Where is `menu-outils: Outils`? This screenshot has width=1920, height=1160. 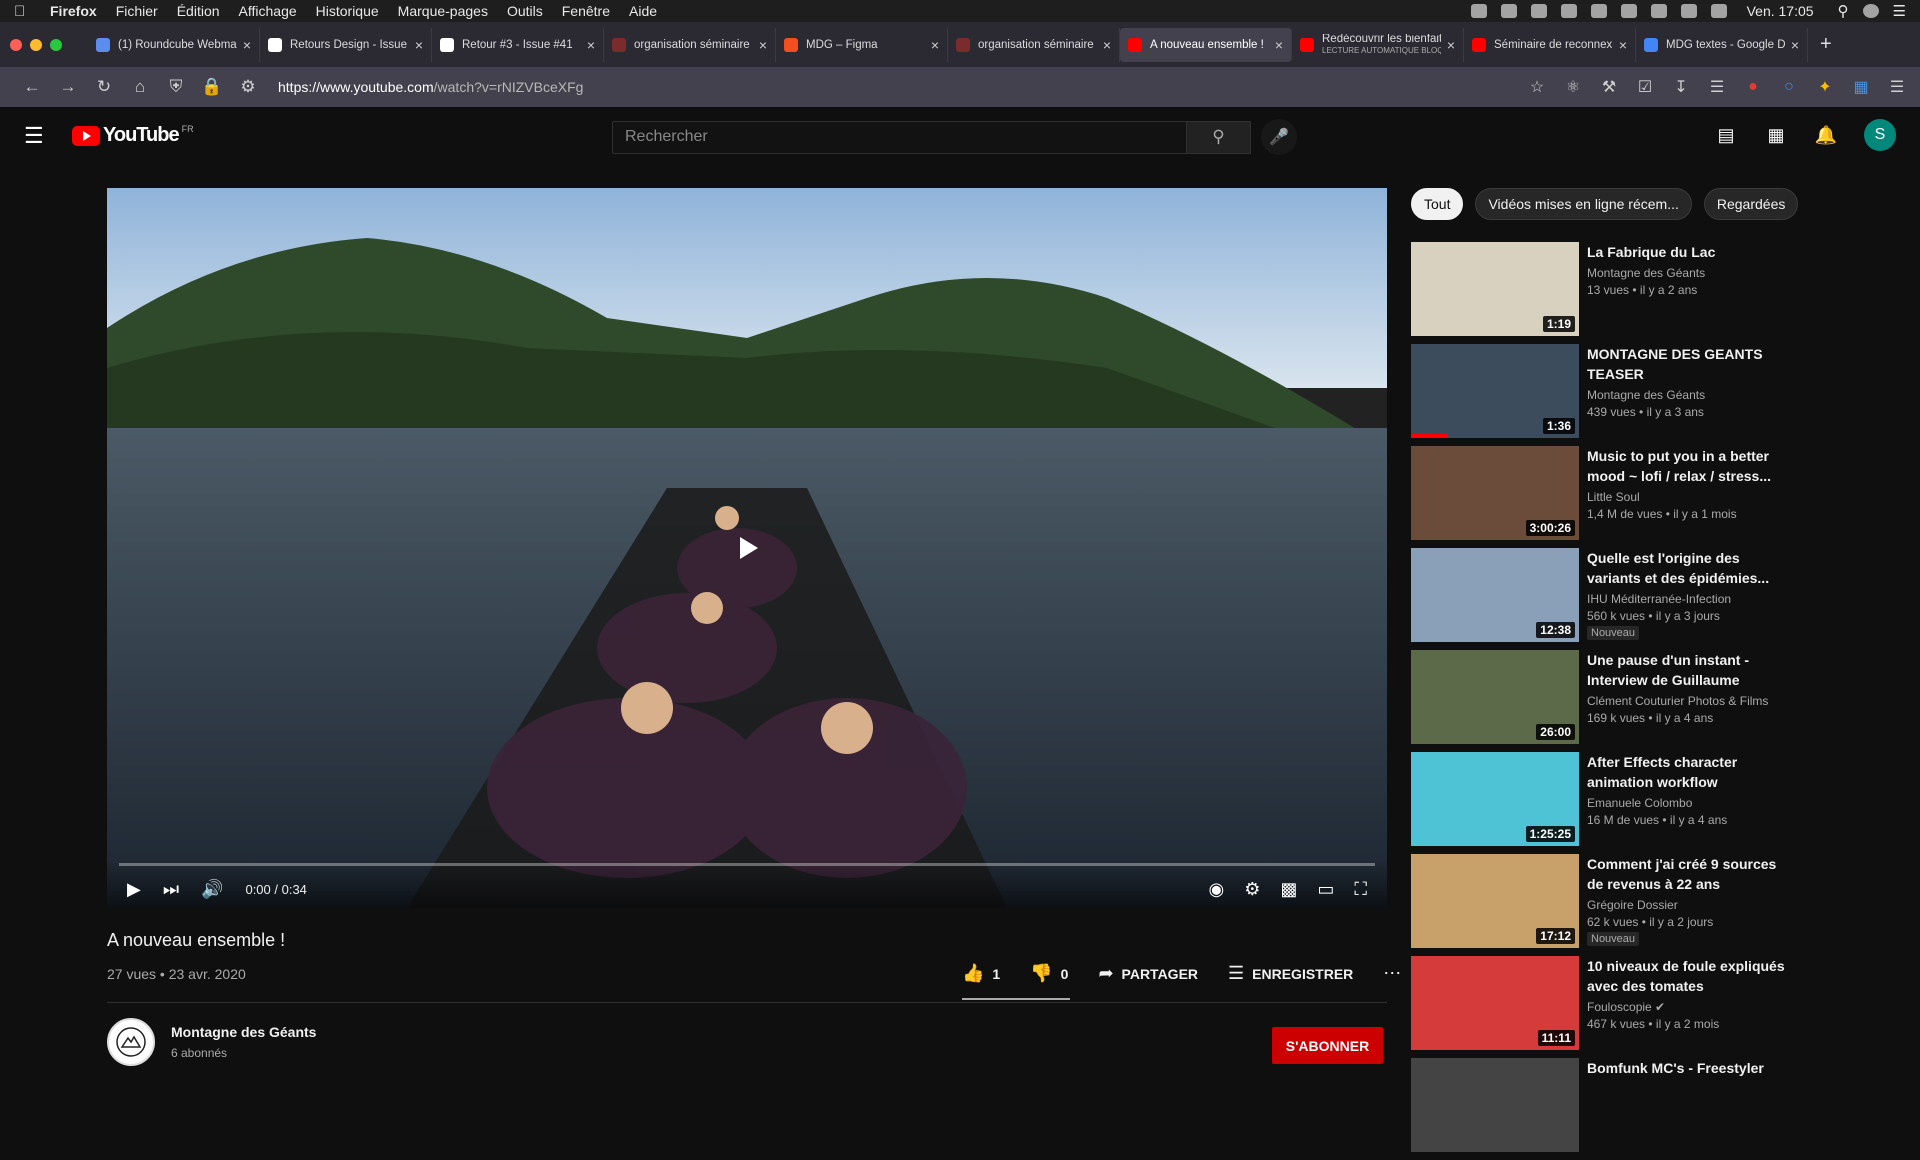
menu-outils: Outils is located at coordinates (525, 11).